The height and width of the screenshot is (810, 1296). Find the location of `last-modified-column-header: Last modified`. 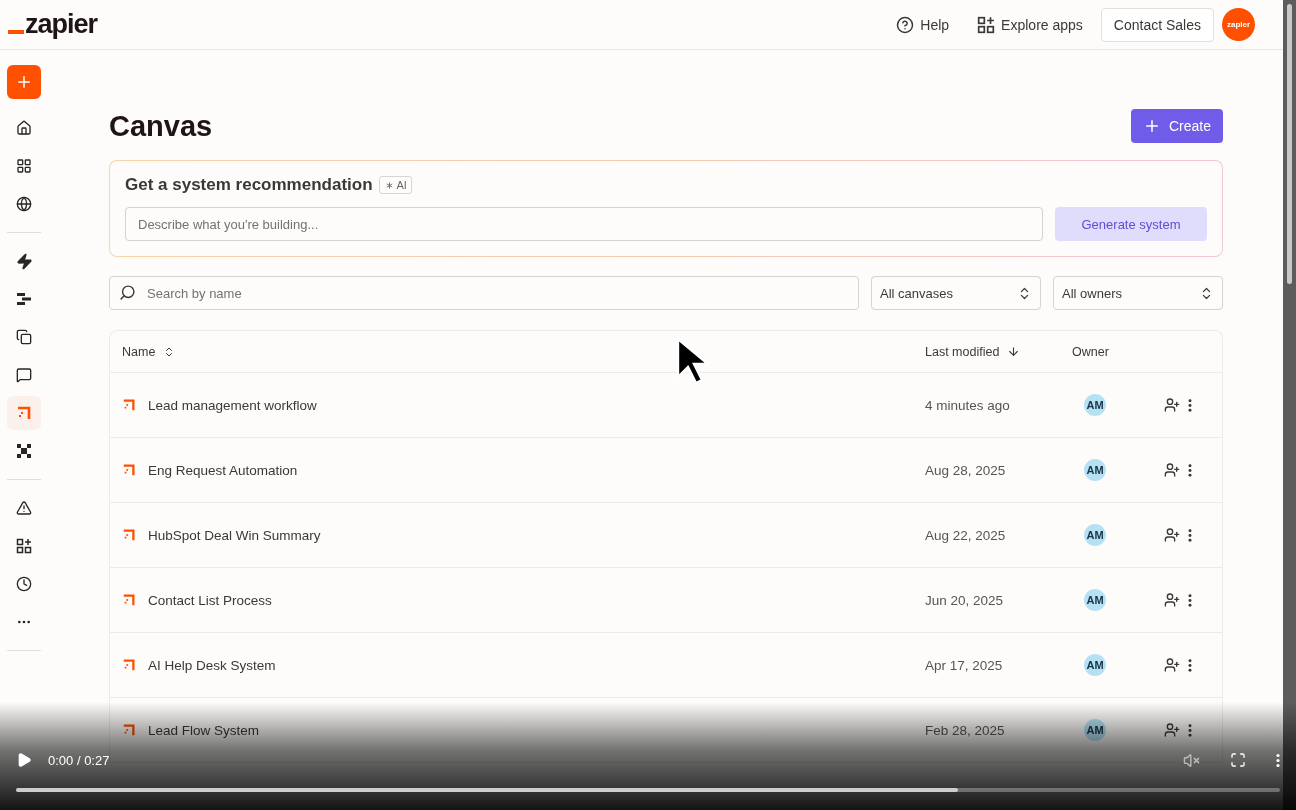

last-modified-column-header: Last modified is located at coordinates (973, 351).